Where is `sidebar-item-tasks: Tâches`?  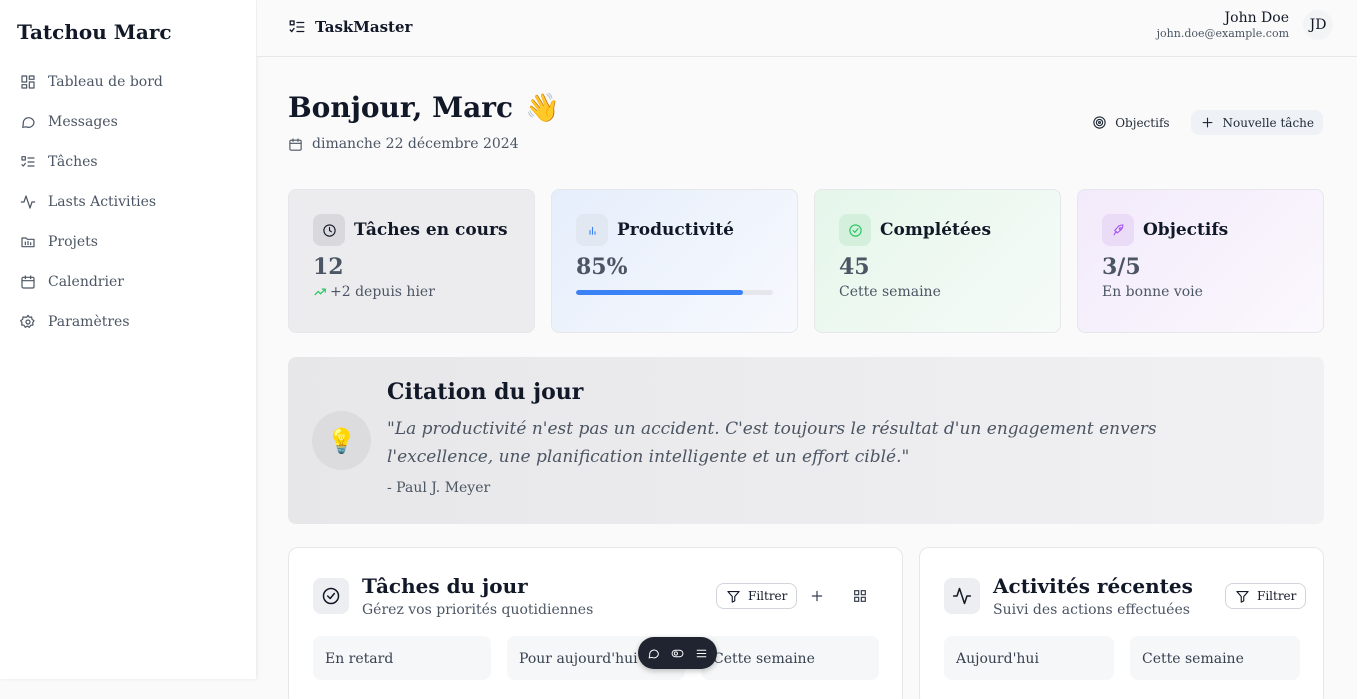 sidebar-item-tasks: Tâches is located at coordinates (128, 162).